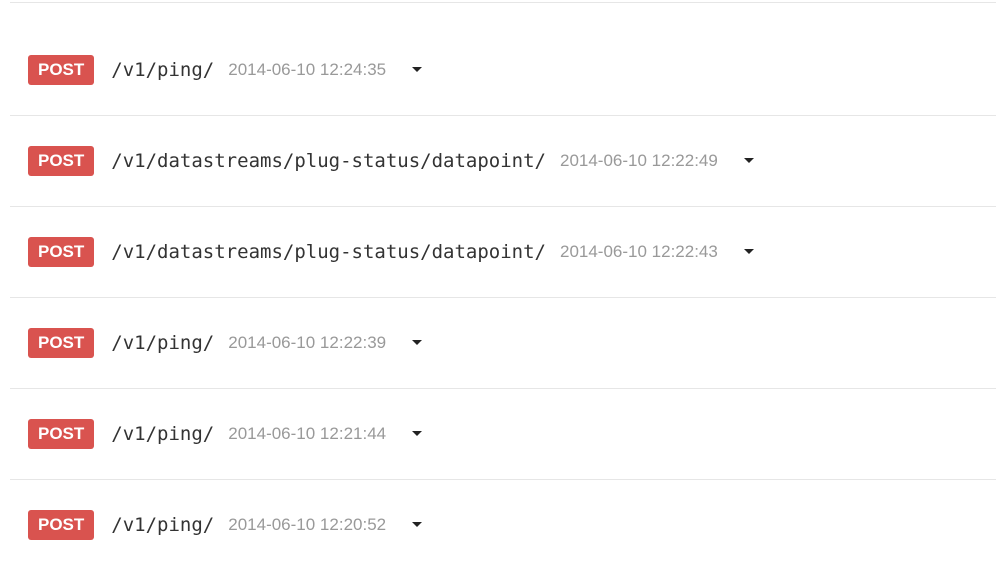  What do you see at coordinates (307, 342) in the screenshot?
I see `request-timestamp: 2014-06-10 12:22:39` at bounding box center [307, 342].